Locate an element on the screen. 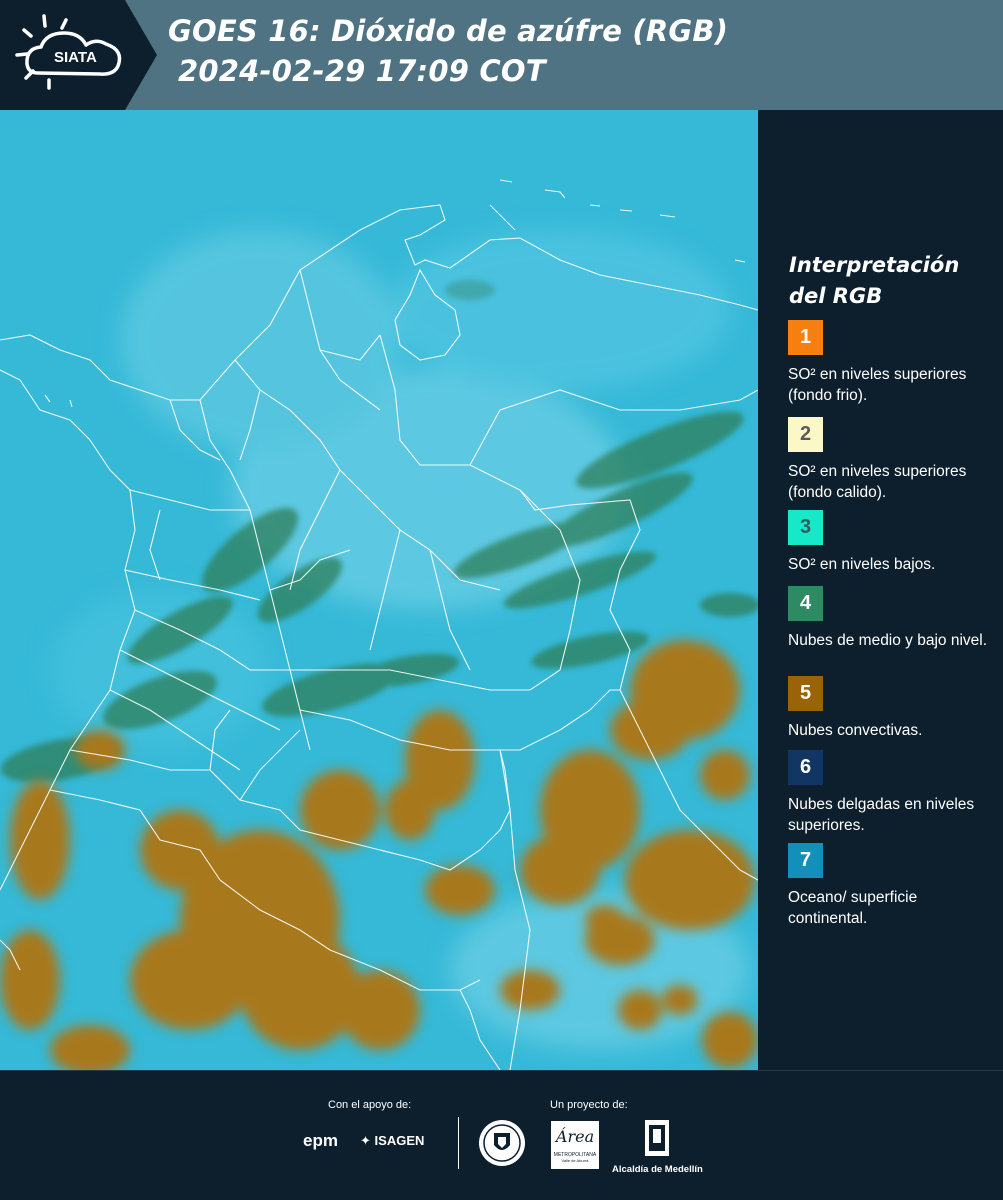 The image size is (1003, 1200). legend-number-5: 5 is located at coordinates (805, 693).